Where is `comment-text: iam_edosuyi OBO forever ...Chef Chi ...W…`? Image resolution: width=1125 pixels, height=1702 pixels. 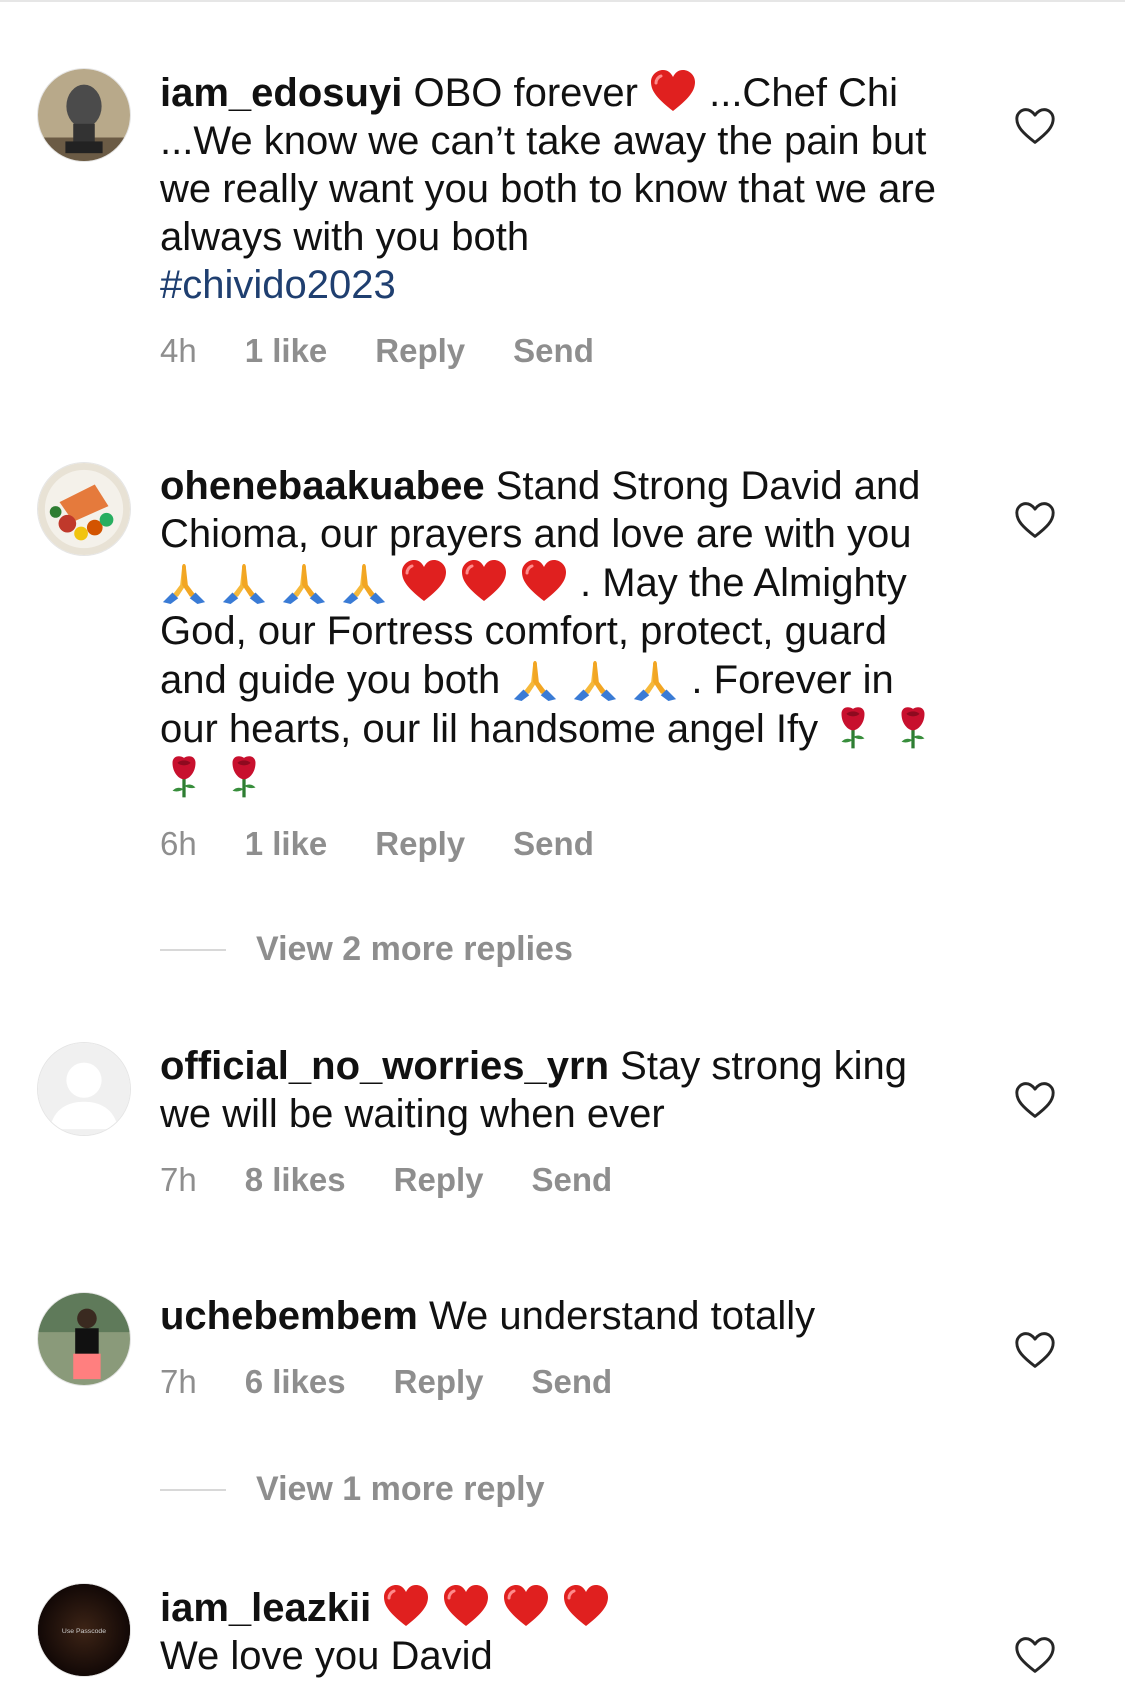 comment-text: iam_edosuyi OBO forever ...Chef Chi ...W… is located at coordinates (560, 188).